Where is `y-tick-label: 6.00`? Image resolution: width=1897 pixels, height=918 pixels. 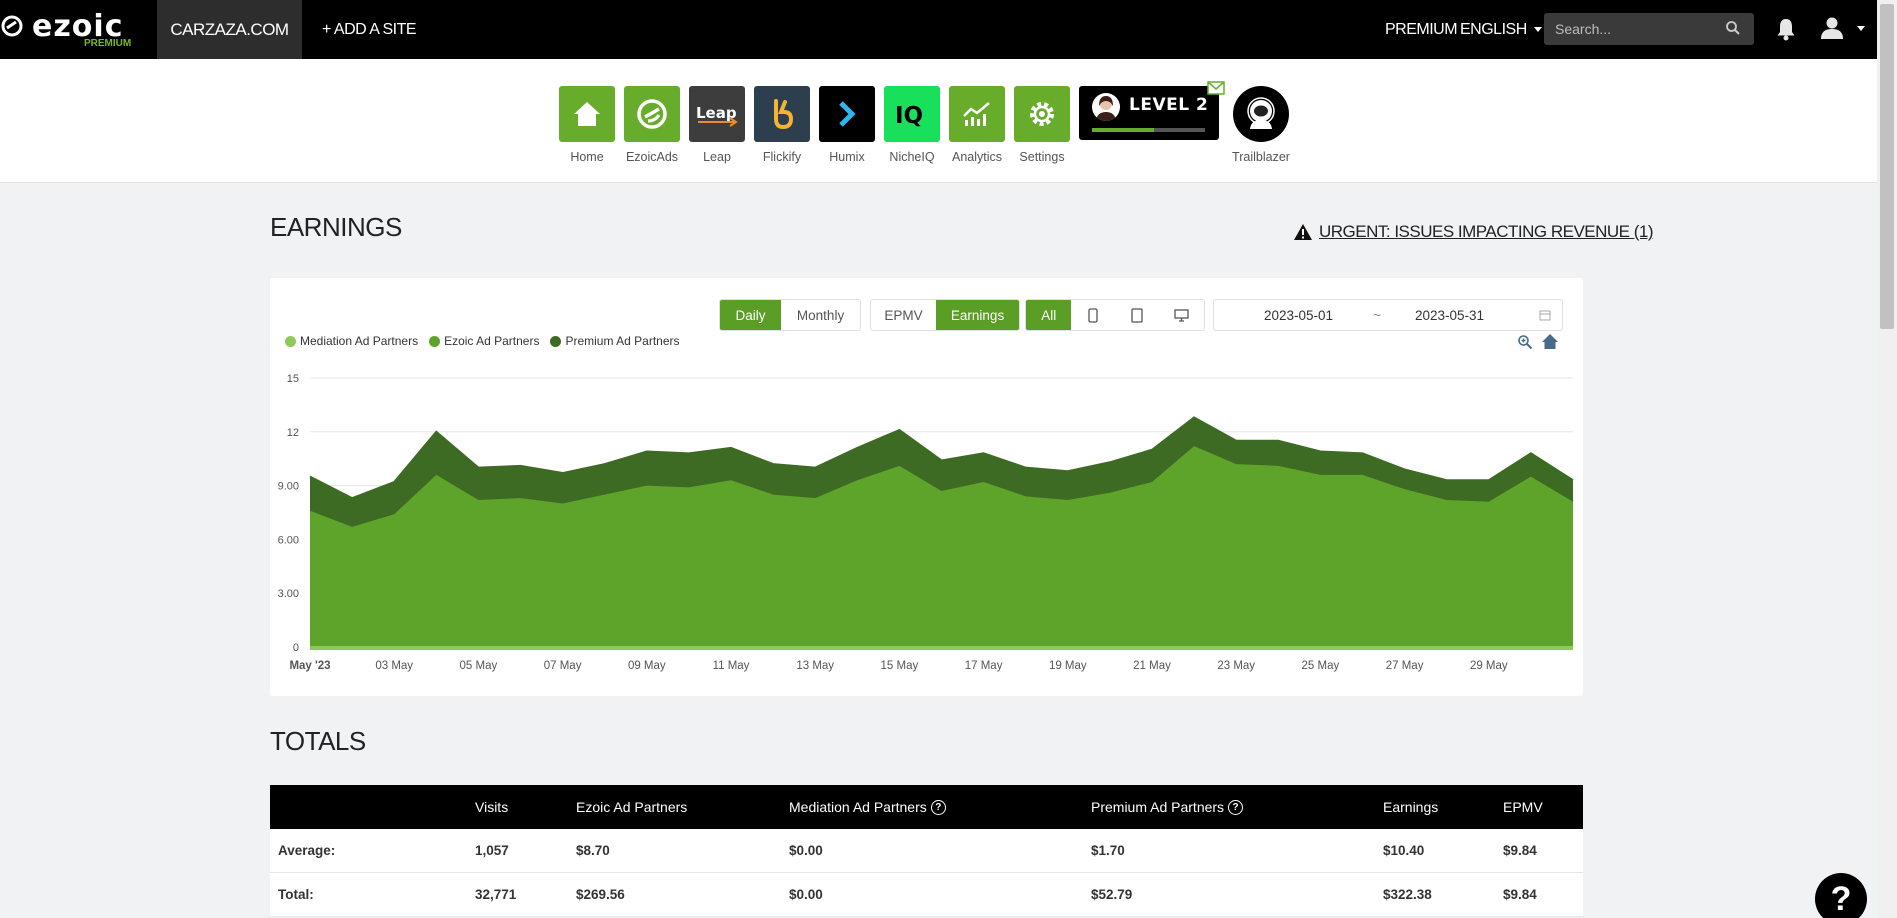
y-tick-label: 6.00 is located at coordinates (288, 540).